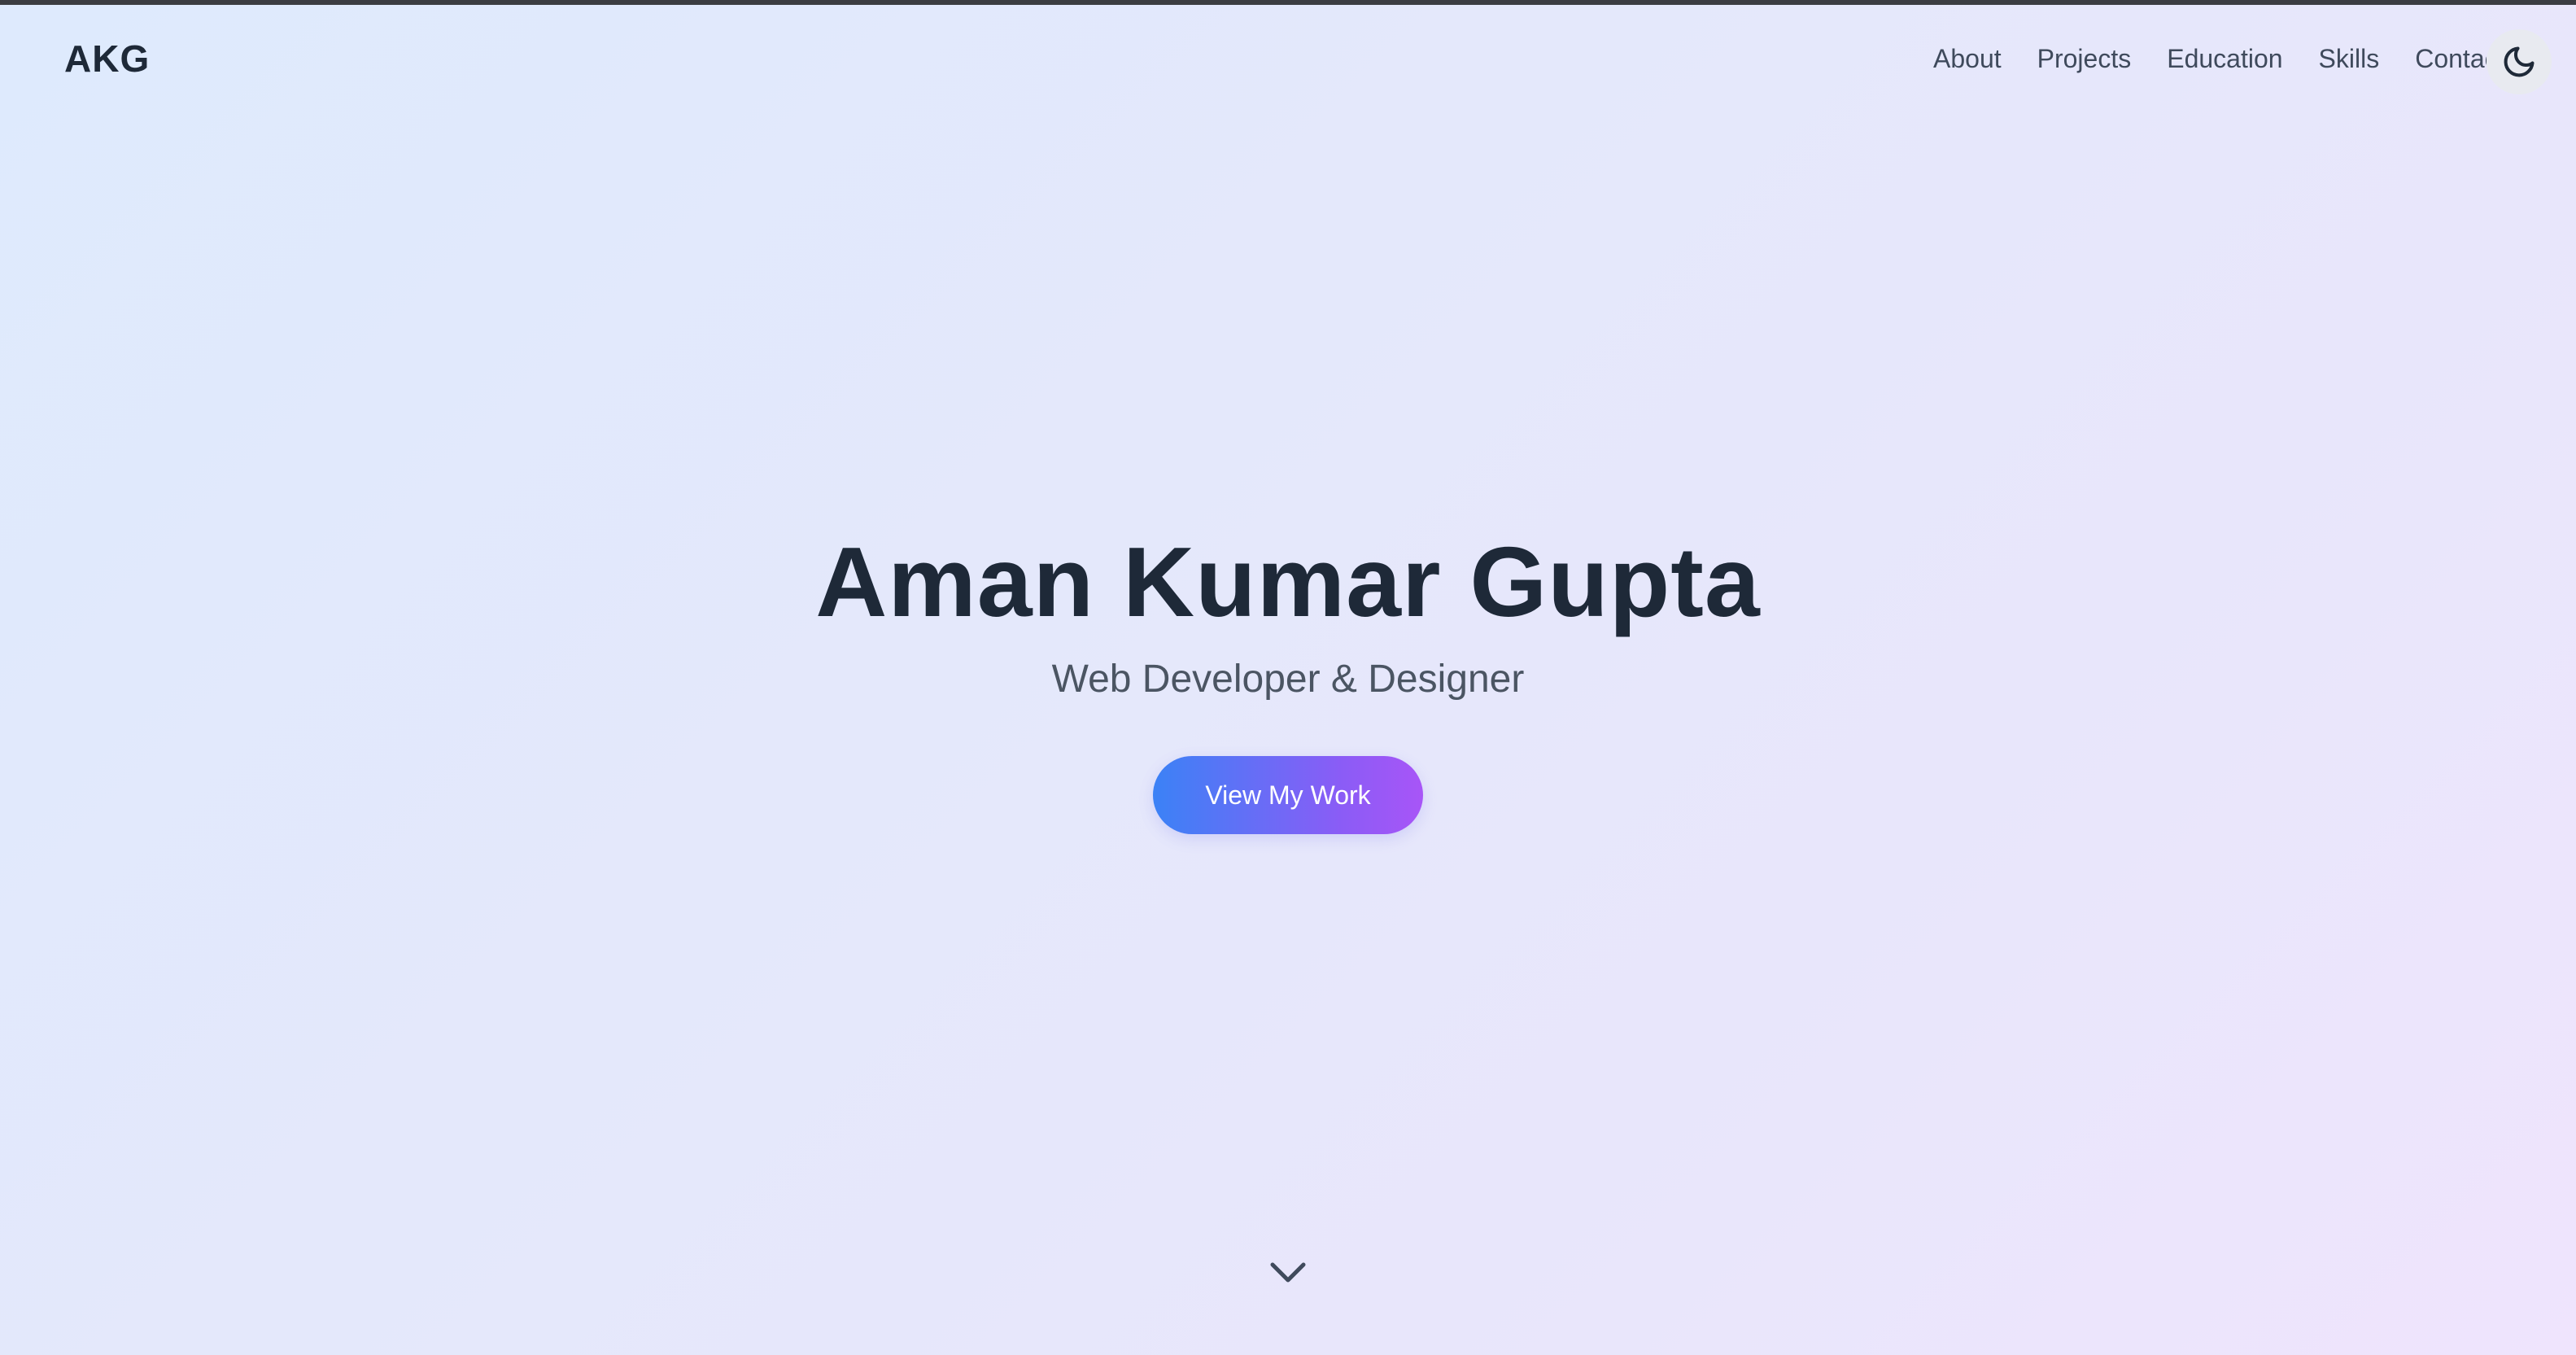 The height and width of the screenshot is (1355, 2576). I want to click on nav-link-about: About, so click(1967, 59).